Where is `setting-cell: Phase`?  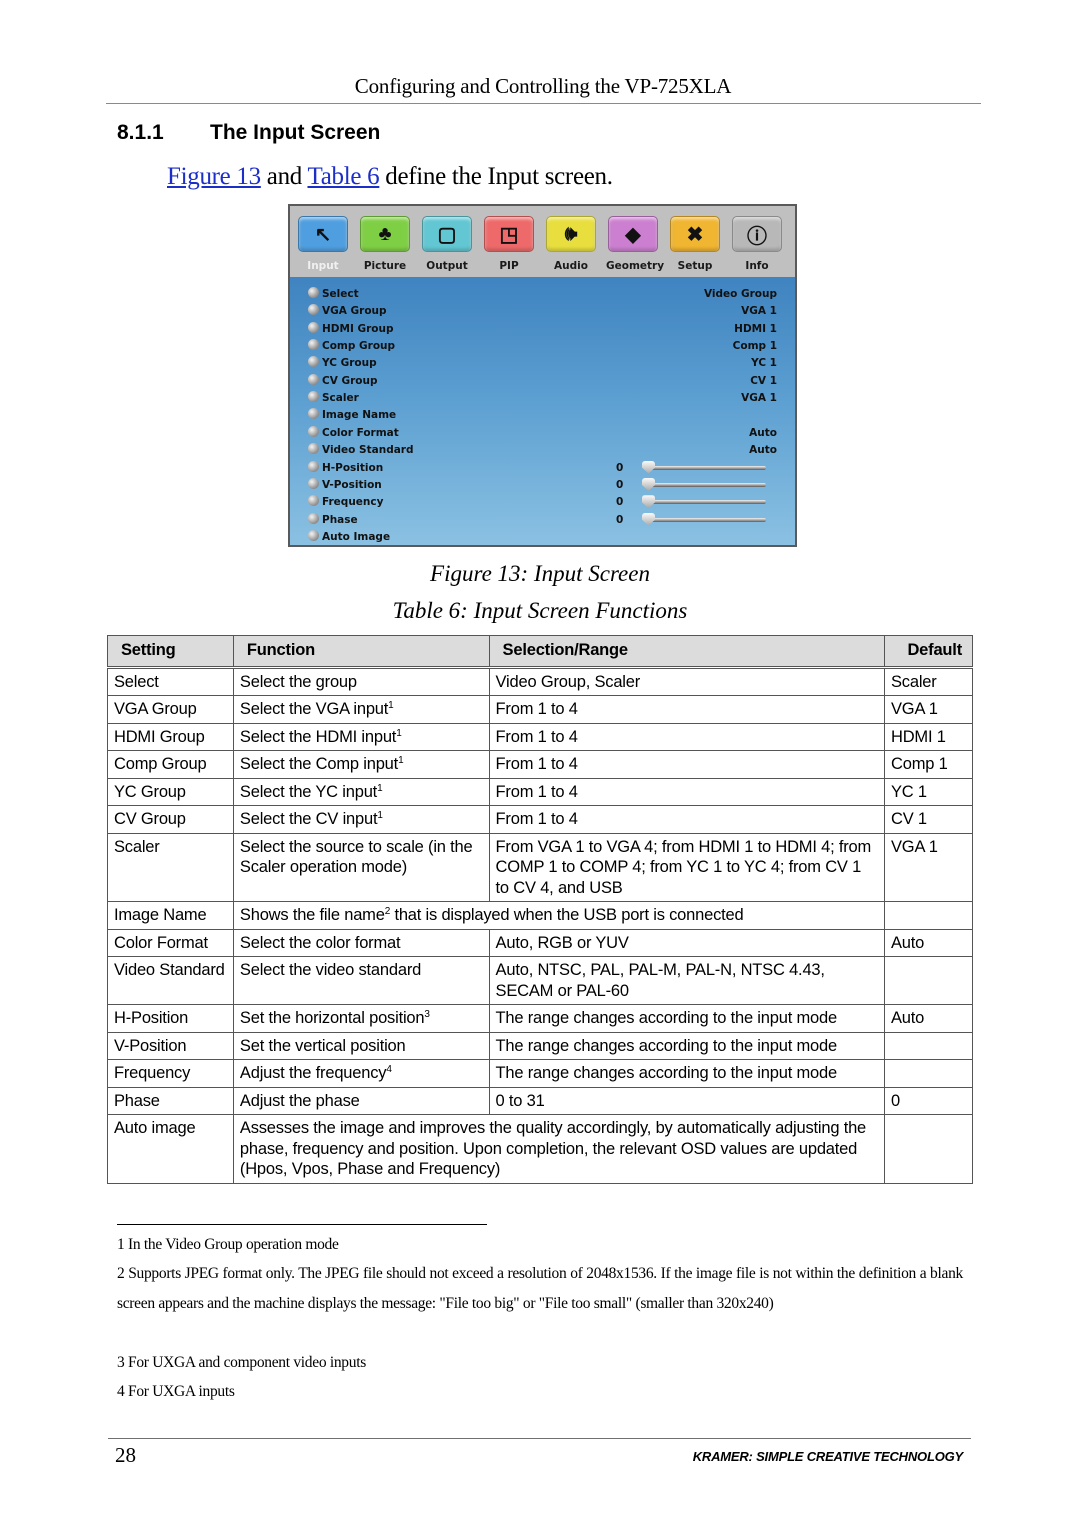
setting-cell: Phase is located at coordinates (170, 1100).